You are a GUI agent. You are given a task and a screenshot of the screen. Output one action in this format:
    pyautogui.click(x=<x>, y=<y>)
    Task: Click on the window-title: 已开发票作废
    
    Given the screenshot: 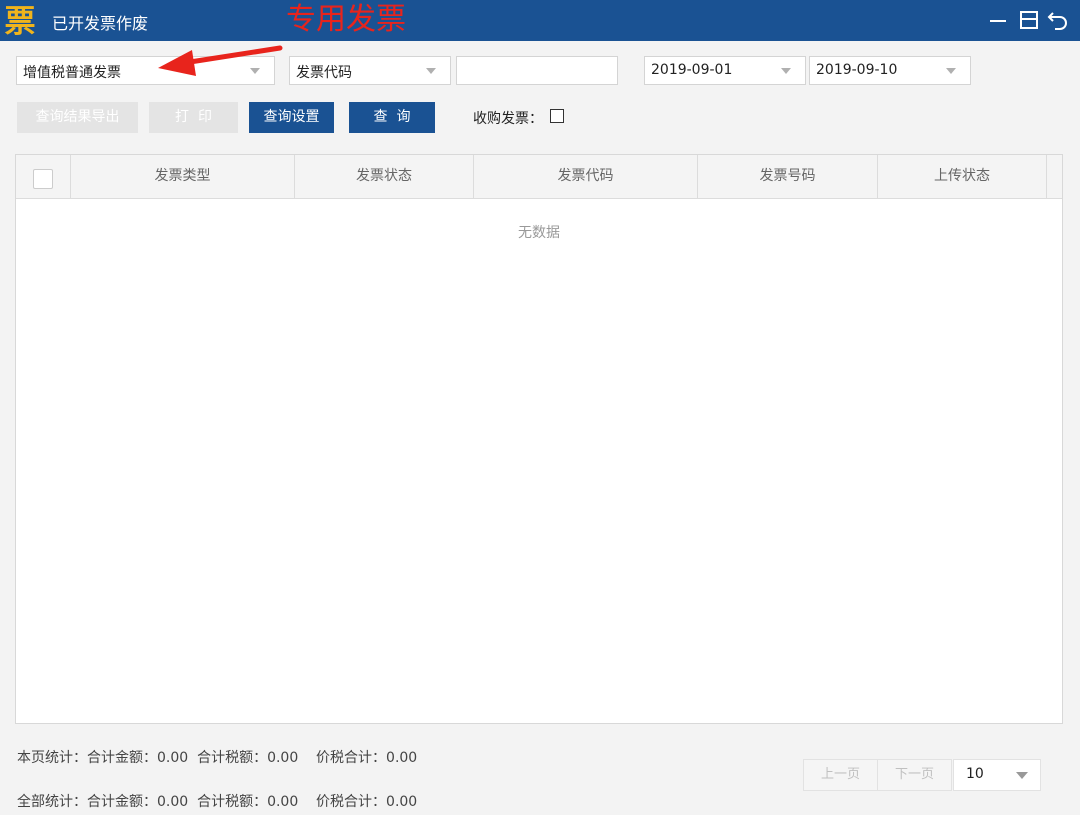 What is the action you would take?
    pyautogui.click(x=100, y=23)
    